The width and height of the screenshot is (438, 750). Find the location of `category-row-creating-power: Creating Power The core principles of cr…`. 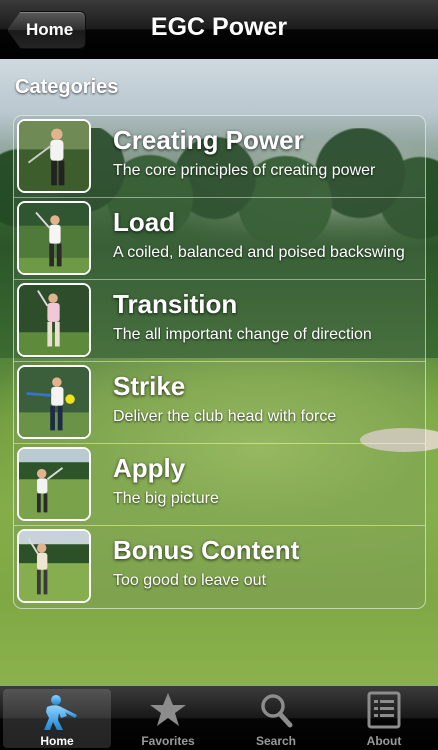

category-row-creating-power: Creating Power The core principles of cr… is located at coordinates (219, 157).